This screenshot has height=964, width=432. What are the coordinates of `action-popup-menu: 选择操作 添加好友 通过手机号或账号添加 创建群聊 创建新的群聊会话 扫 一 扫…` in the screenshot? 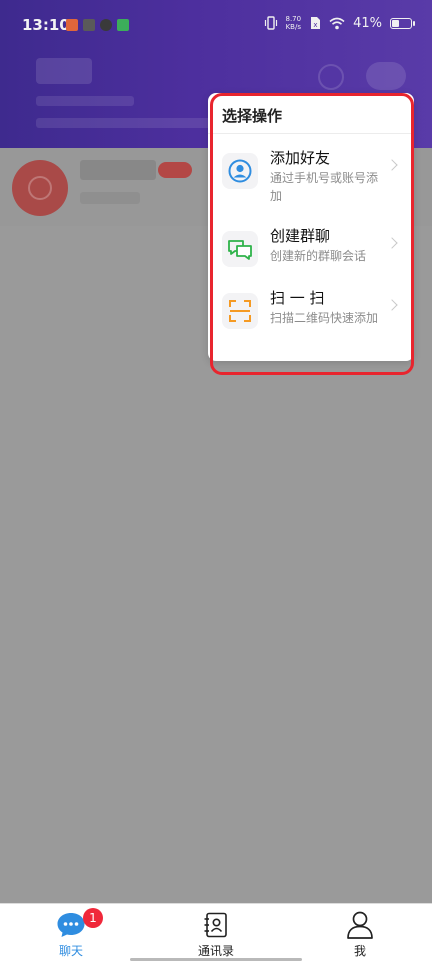 It's located at (311, 227).